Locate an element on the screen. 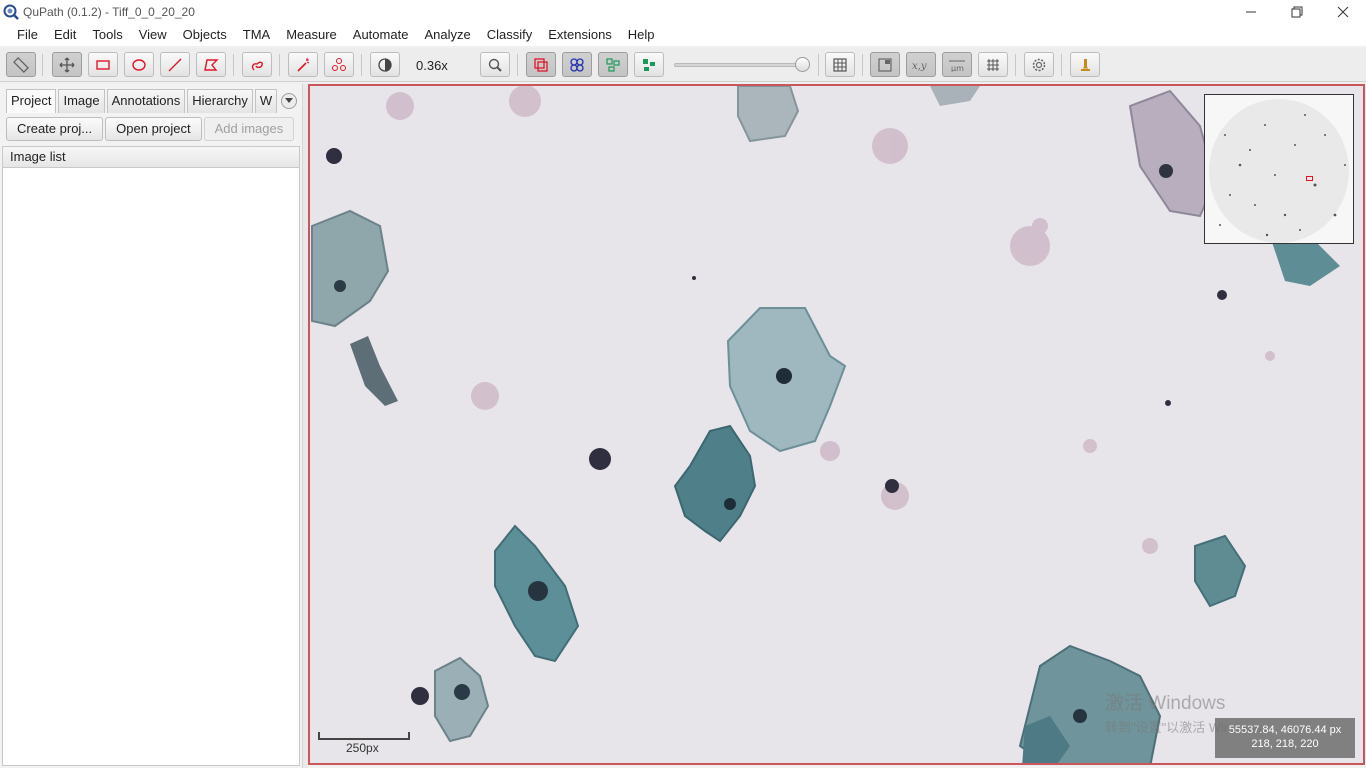 The width and height of the screenshot is (1366, 768). wand-icon is located at coordinates (303, 64).